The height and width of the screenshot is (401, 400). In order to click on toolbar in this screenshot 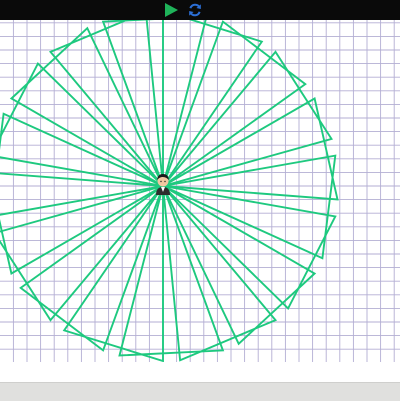, I will do `click(200, 10)`.